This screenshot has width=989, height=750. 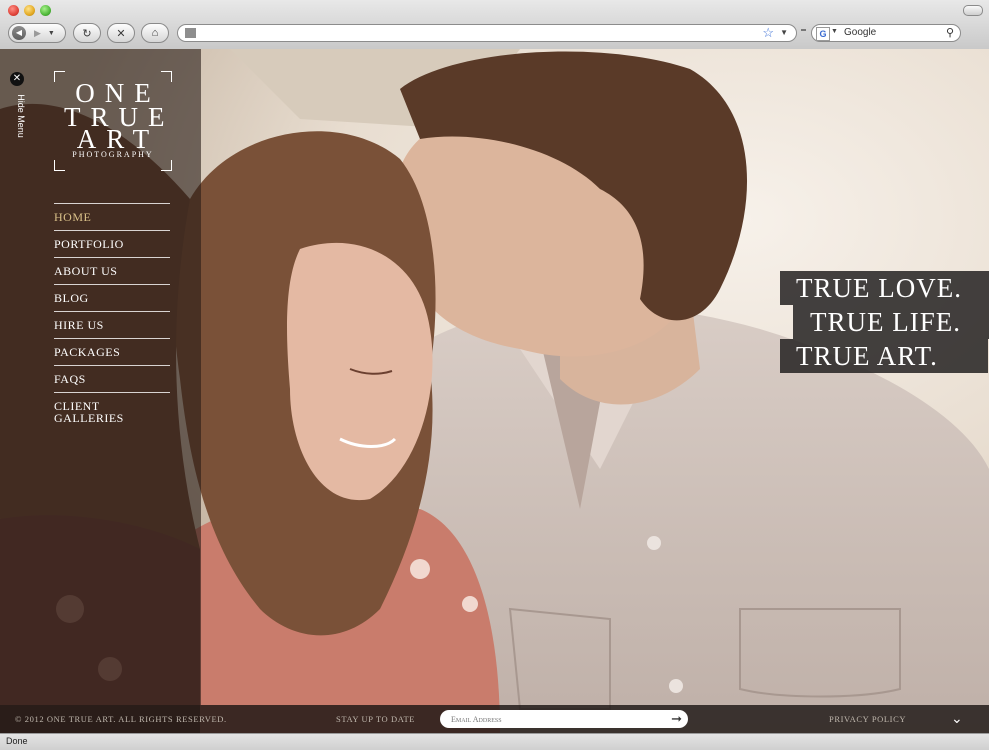 What do you see at coordinates (112, 351) in the screenshot?
I see `nav-item-packages: PACKAGES` at bounding box center [112, 351].